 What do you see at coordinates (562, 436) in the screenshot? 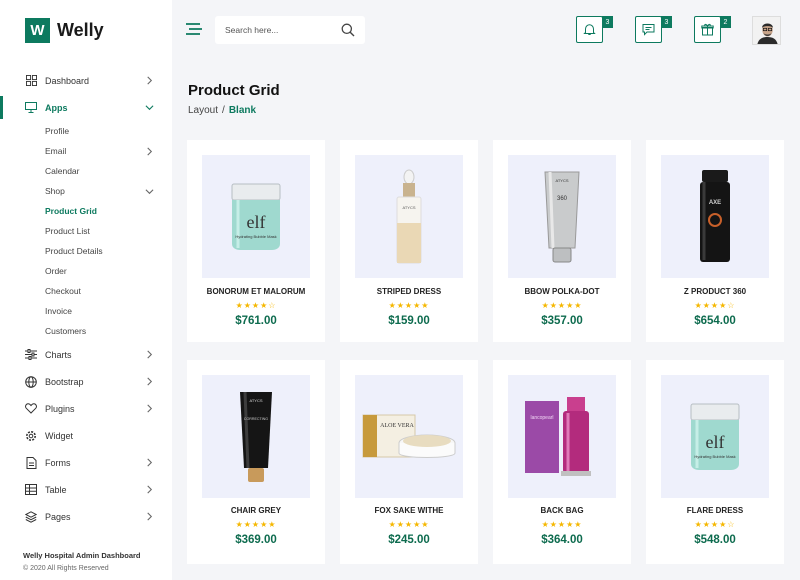
I see `product-image: lancopearl` at bounding box center [562, 436].